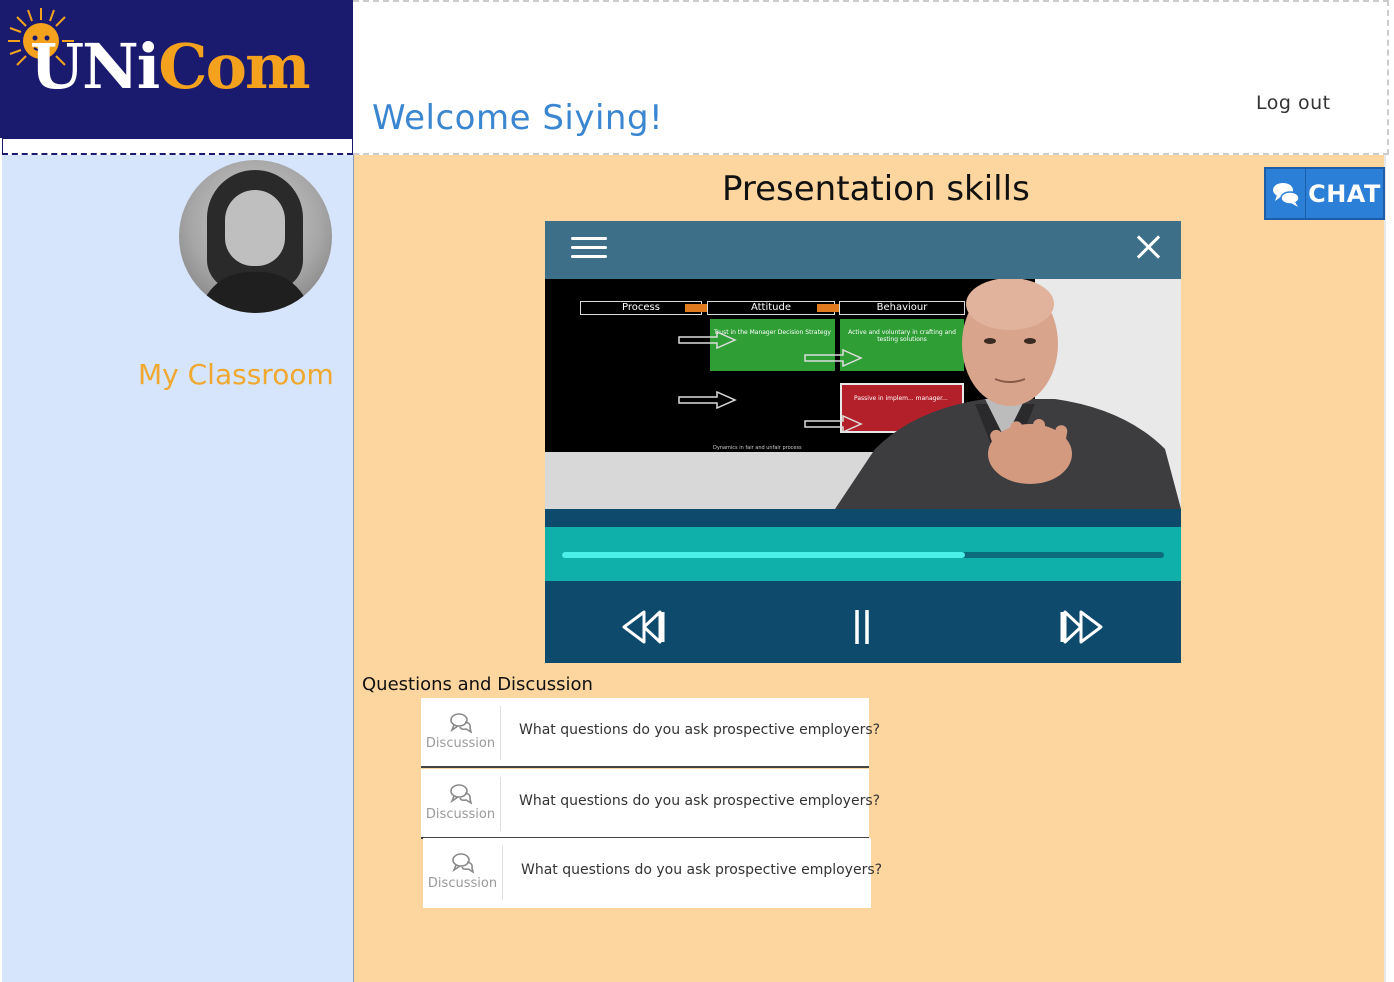 The width and height of the screenshot is (1394, 982). Describe the element at coordinates (1344, 193) in the screenshot. I see `chat-label: CHAT` at that location.